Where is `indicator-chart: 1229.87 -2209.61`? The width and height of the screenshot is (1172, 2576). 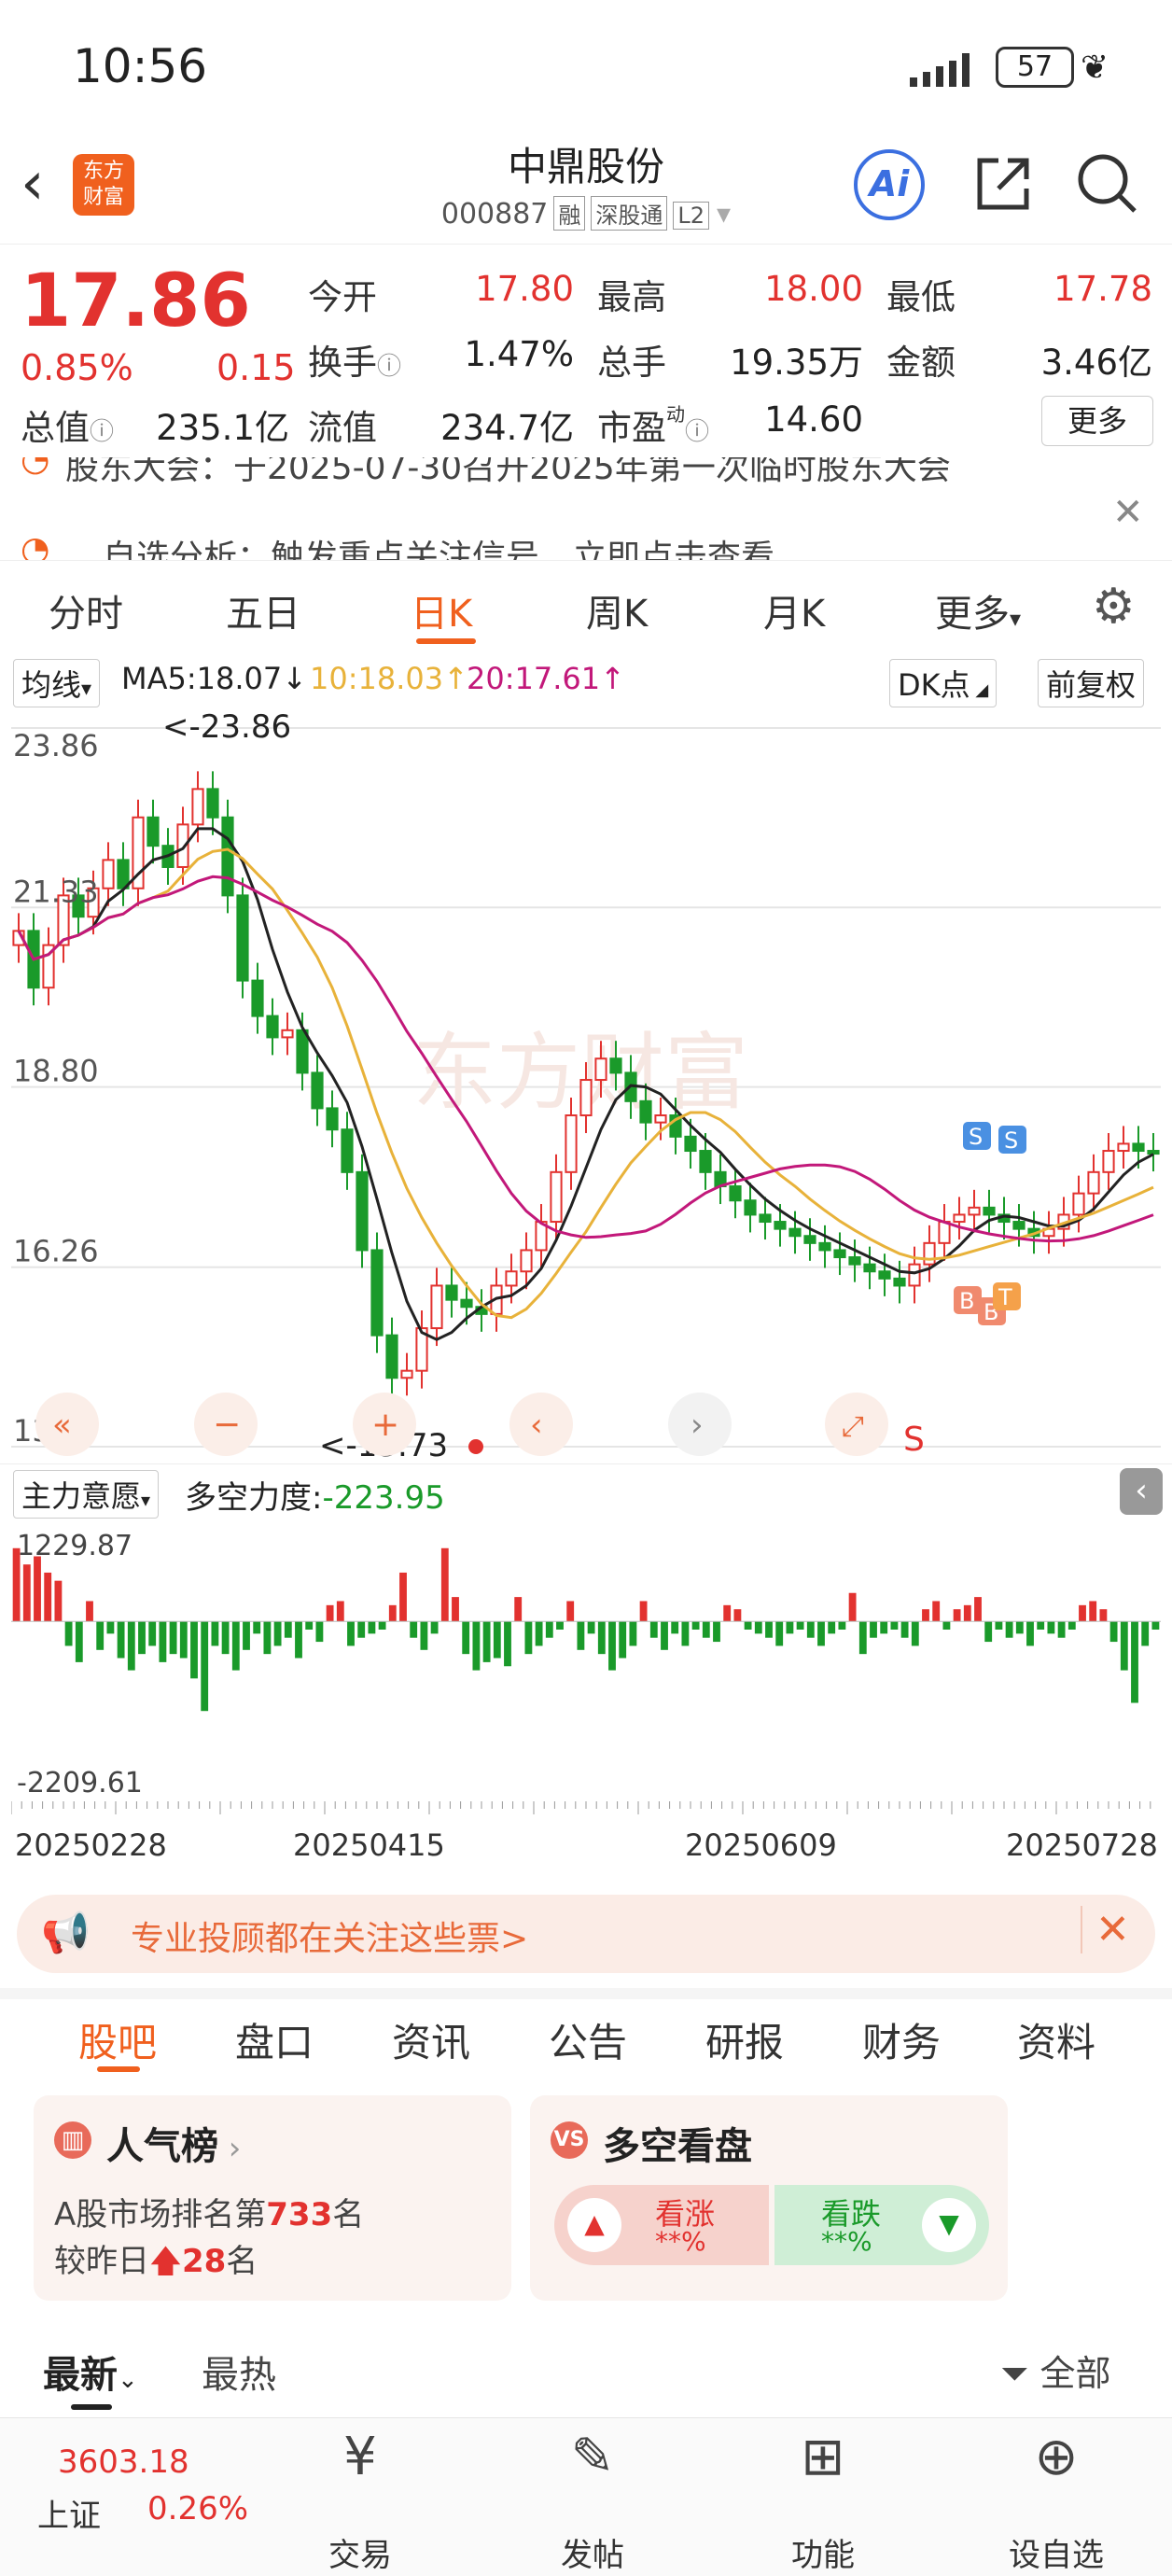 indicator-chart: 1229.87 -2209.61 is located at coordinates (586, 1661).